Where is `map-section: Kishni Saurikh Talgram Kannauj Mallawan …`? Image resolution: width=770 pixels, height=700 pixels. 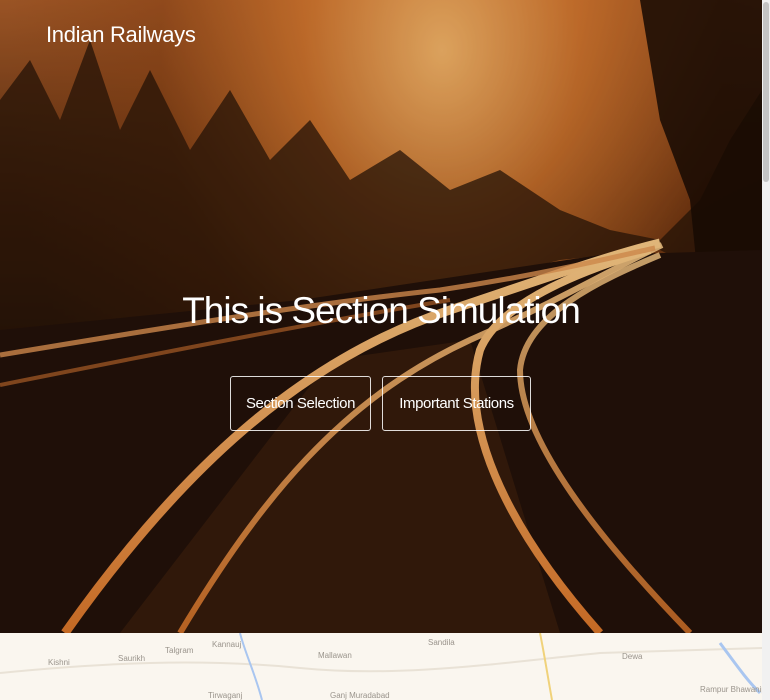
map-section: Kishni Saurikh Talgram Kannauj Mallawan … is located at coordinates (381, 666).